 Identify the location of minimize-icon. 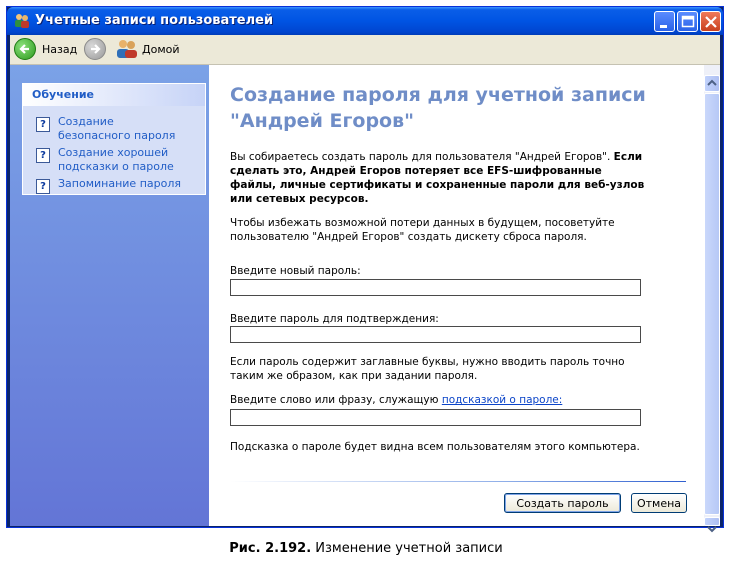
(663, 26).